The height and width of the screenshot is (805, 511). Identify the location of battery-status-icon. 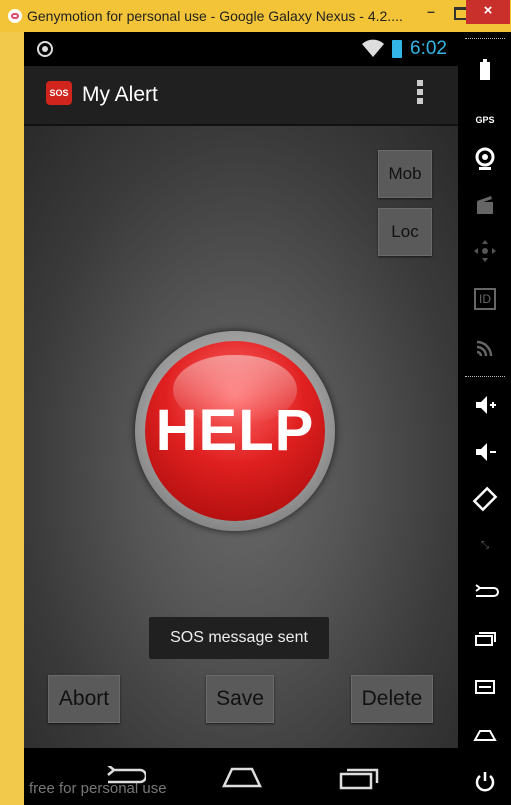
(397, 49).